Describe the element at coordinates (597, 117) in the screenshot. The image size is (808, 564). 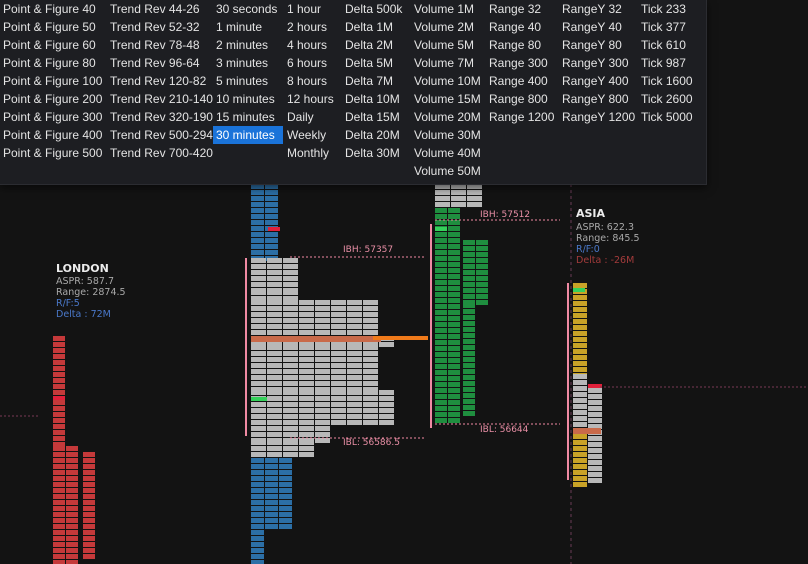
I see `menu-item-rangey-1200: RangeY 1200` at that location.